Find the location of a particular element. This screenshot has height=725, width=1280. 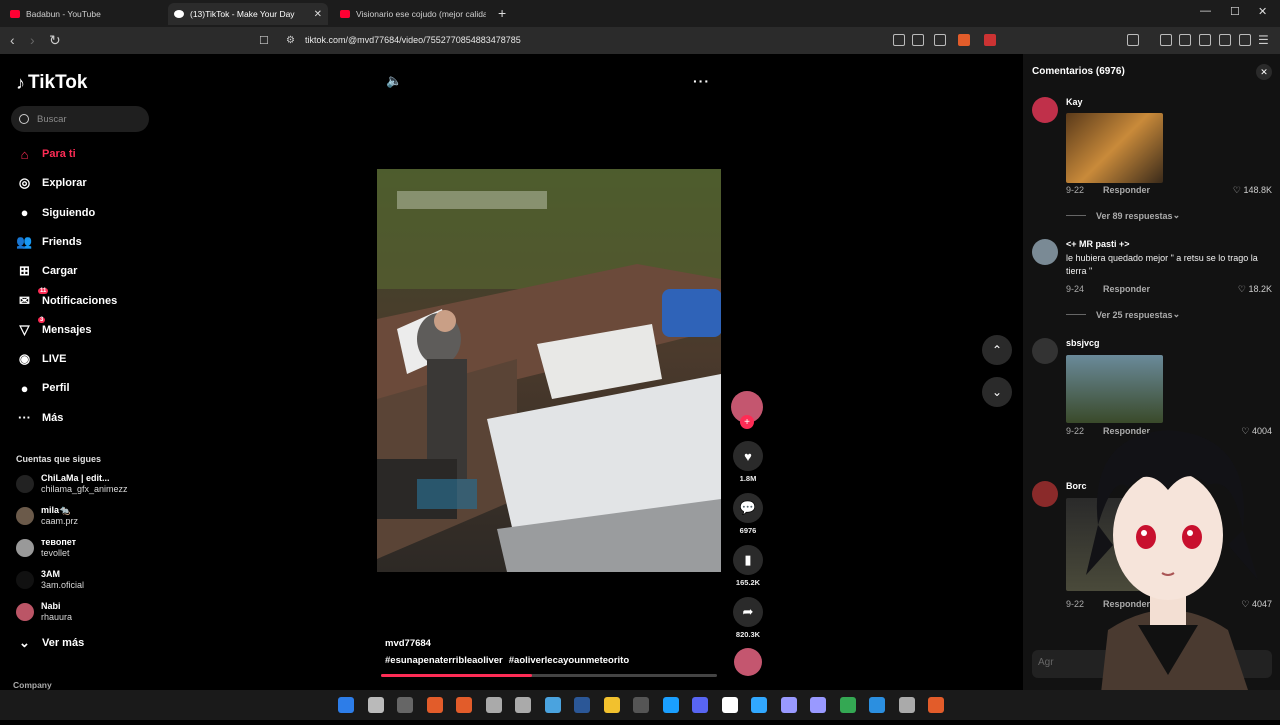

brave-shield-icon is located at coordinates (964, 40).